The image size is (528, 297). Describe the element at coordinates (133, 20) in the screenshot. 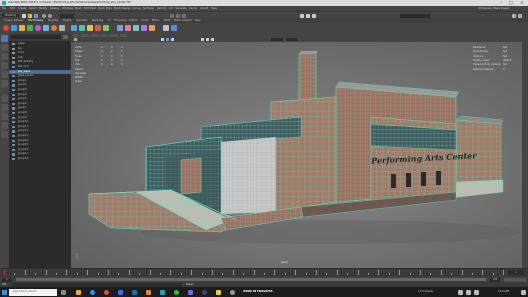

I see `tab-custom: Custom` at that location.